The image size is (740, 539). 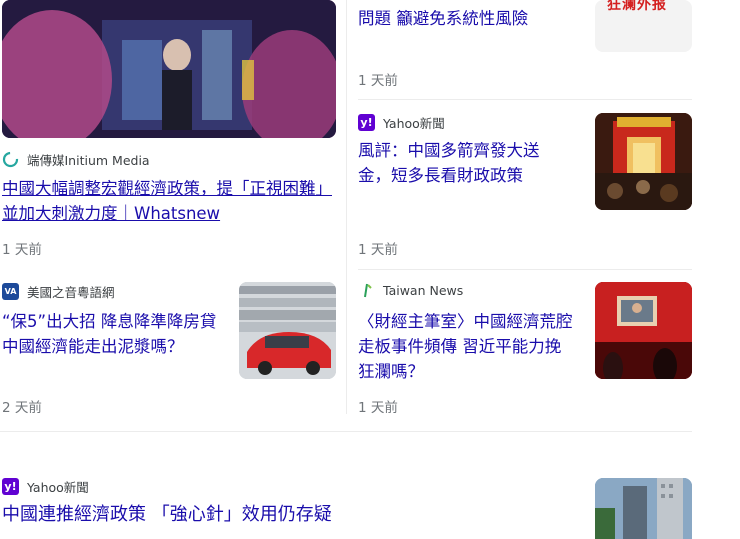 What do you see at coordinates (643, 508) in the screenshot?
I see `article-thumbnail-buildings` at bounding box center [643, 508].